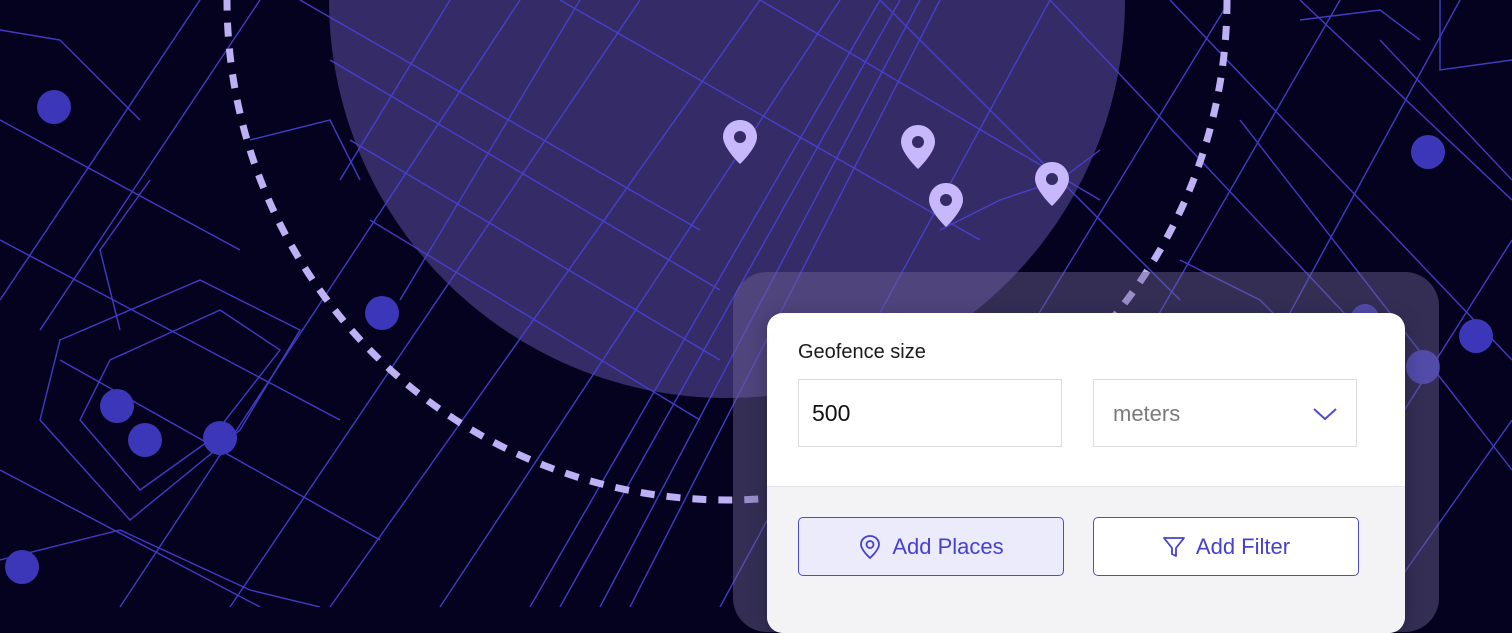  Describe the element at coordinates (1325, 416) in the screenshot. I see `chevron-down-icon` at that location.